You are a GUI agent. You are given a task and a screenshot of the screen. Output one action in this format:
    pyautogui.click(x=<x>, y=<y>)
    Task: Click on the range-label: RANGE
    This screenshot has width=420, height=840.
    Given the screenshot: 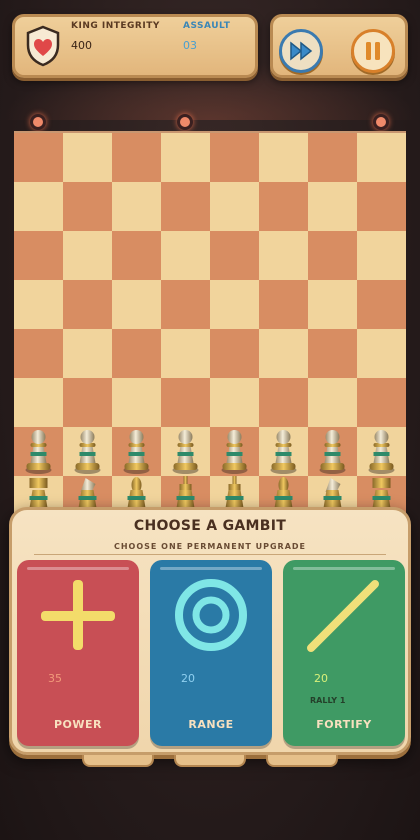 What is the action you would take?
    pyautogui.click(x=211, y=724)
    